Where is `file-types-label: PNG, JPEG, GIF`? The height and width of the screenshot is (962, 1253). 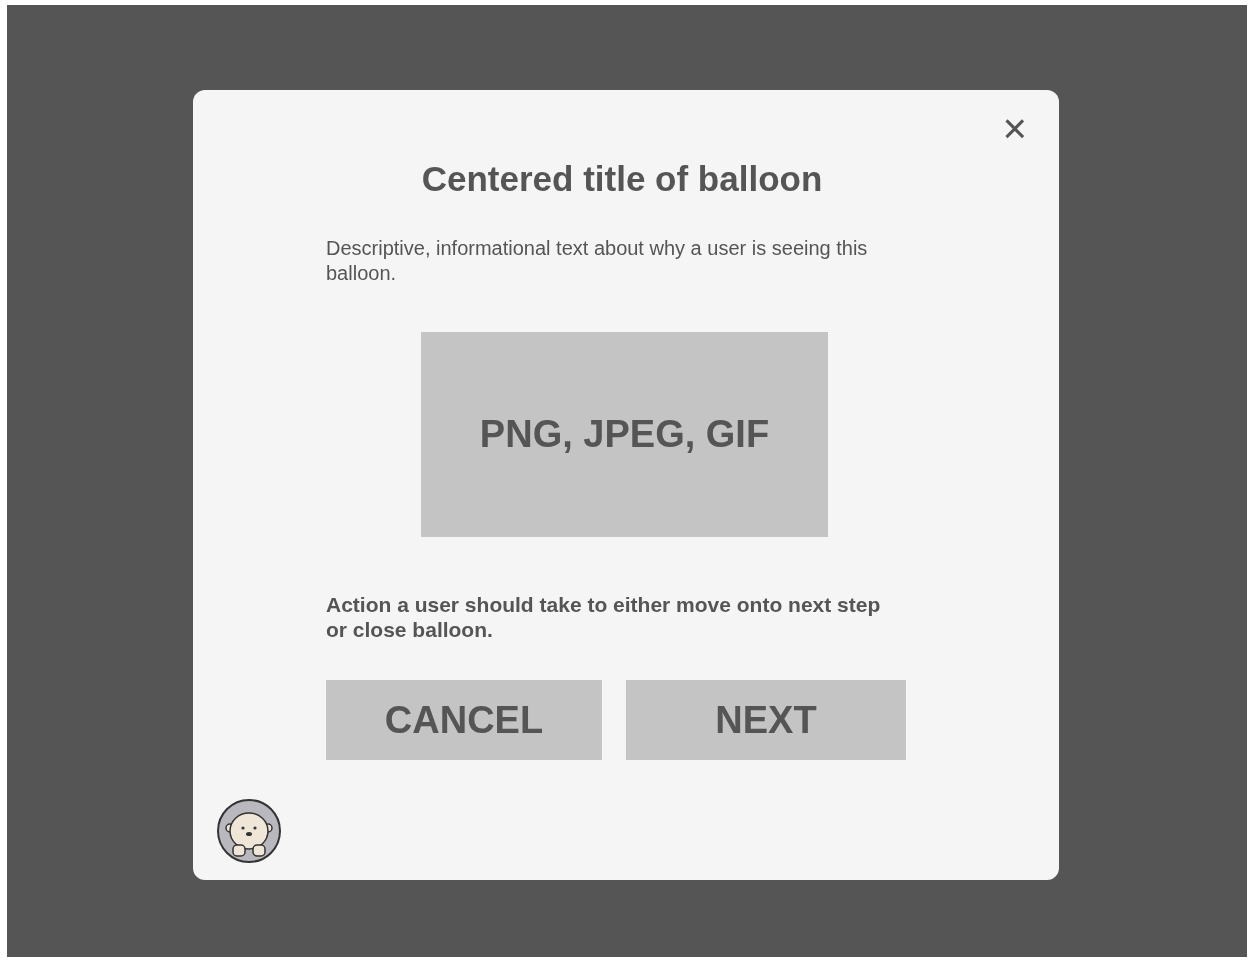 file-types-label: PNG, JPEG, GIF is located at coordinates (624, 434).